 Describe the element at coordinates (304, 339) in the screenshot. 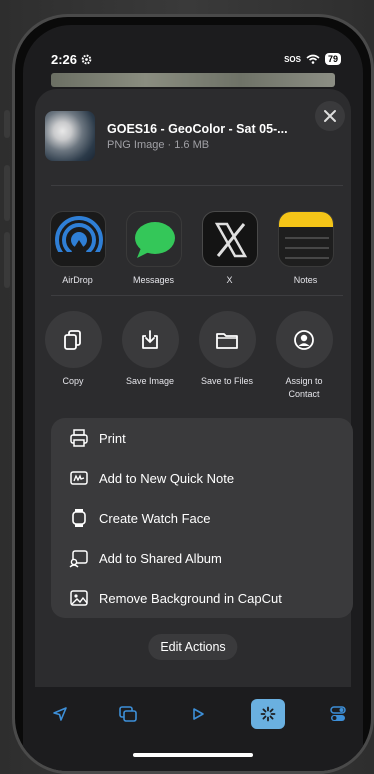

I see `contact-icon` at that location.